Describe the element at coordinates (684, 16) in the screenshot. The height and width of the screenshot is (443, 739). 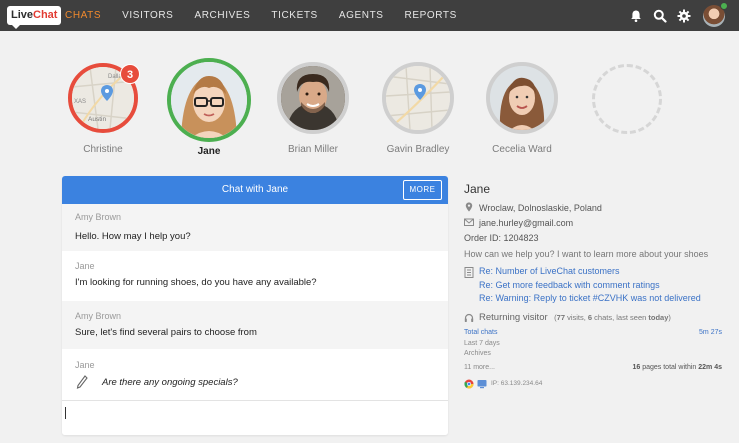
I see `gear-icon` at that location.